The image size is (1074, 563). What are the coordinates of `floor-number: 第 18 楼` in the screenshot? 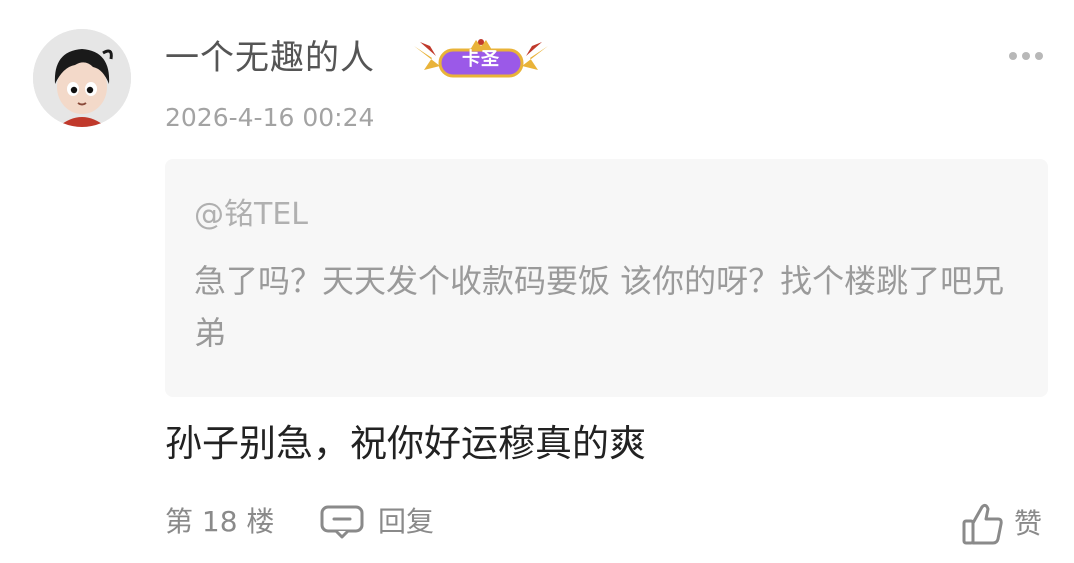 It's located at (220, 521).